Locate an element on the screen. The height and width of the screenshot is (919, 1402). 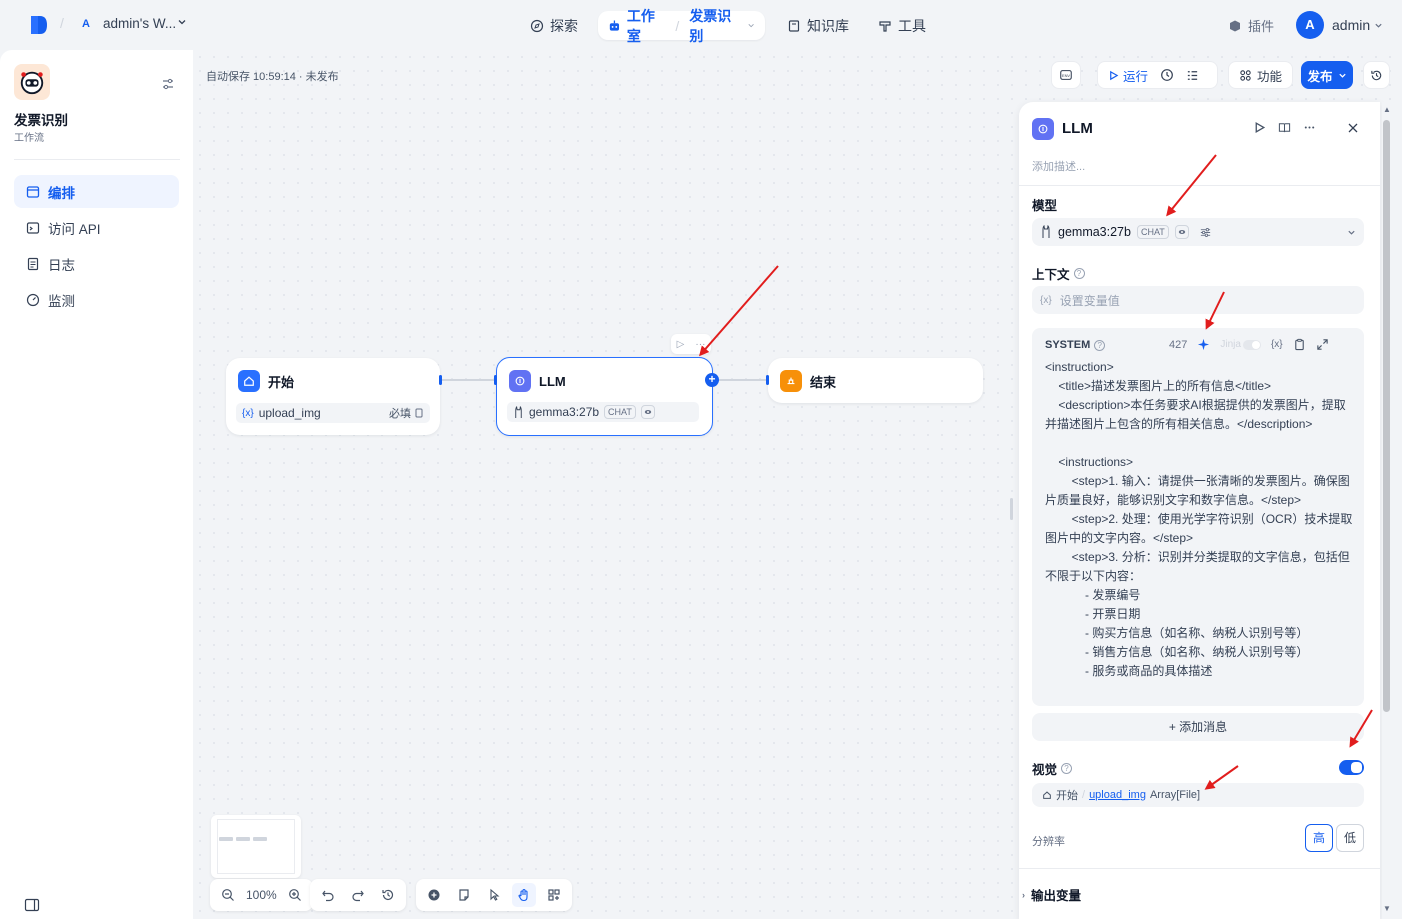
node-llm-header: LLM is located at coordinates (537, 381).